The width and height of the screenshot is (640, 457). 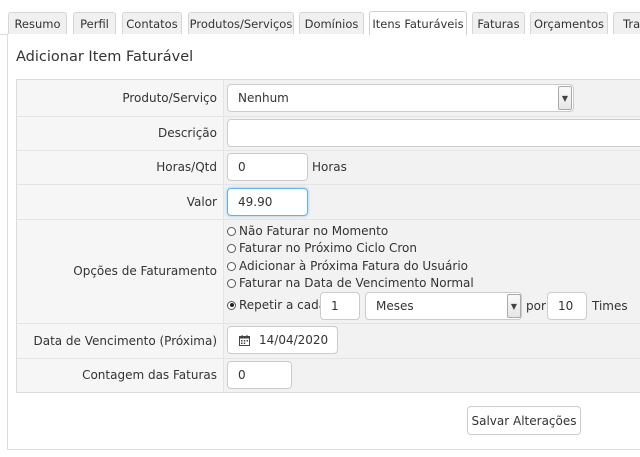 I want to click on radio-button-checked, so click(x=231, y=305).